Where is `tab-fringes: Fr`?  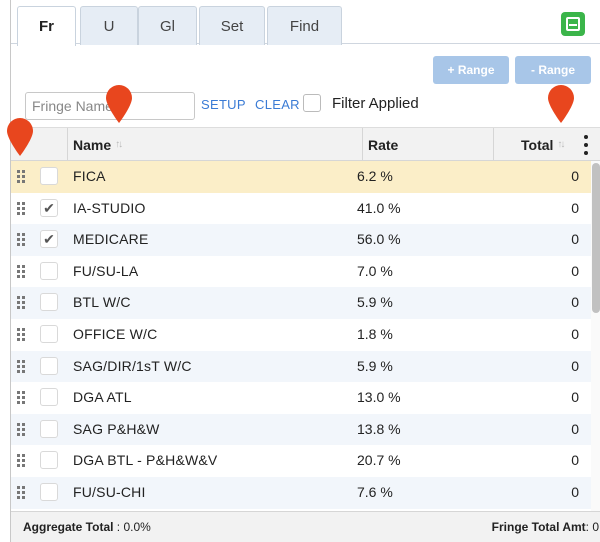
tab-fringes: Fr is located at coordinates (46, 26).